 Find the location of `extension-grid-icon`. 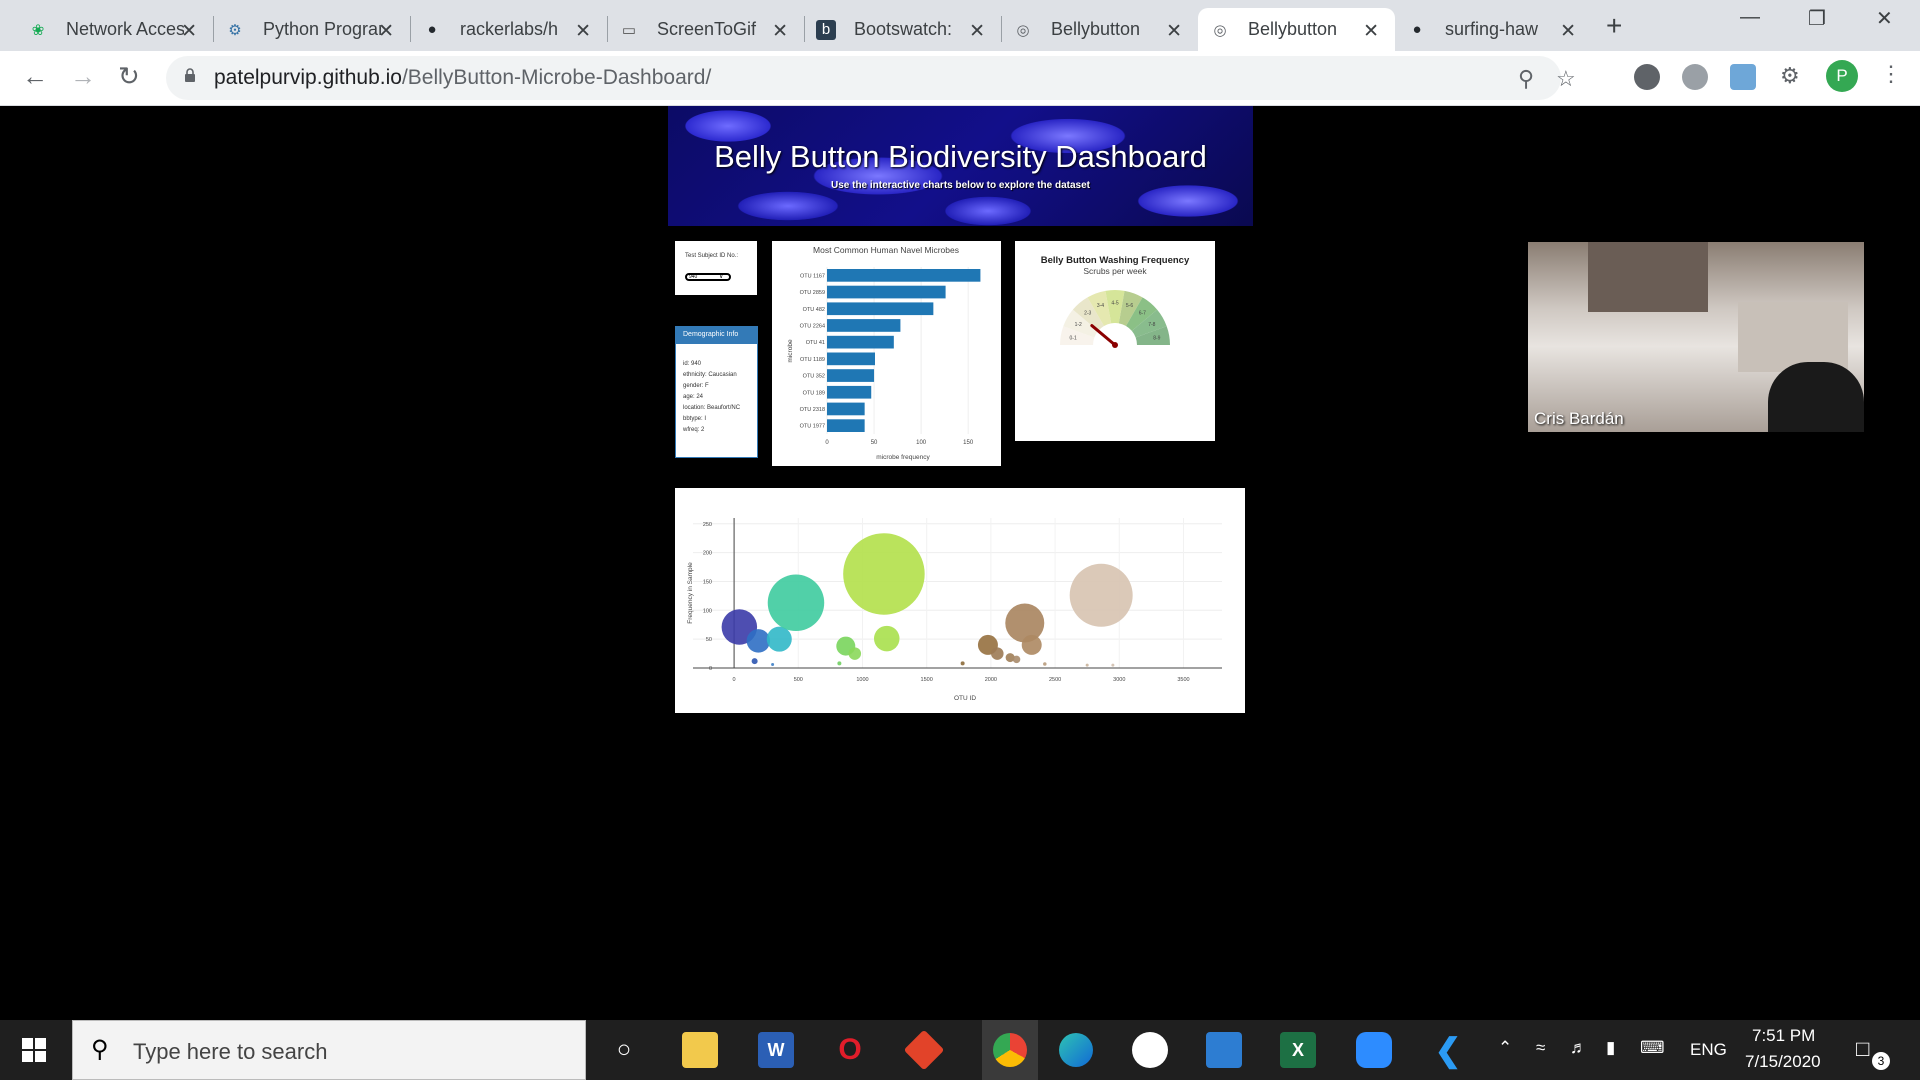

extension-grid-icon is located at coordinates (1743, 77).